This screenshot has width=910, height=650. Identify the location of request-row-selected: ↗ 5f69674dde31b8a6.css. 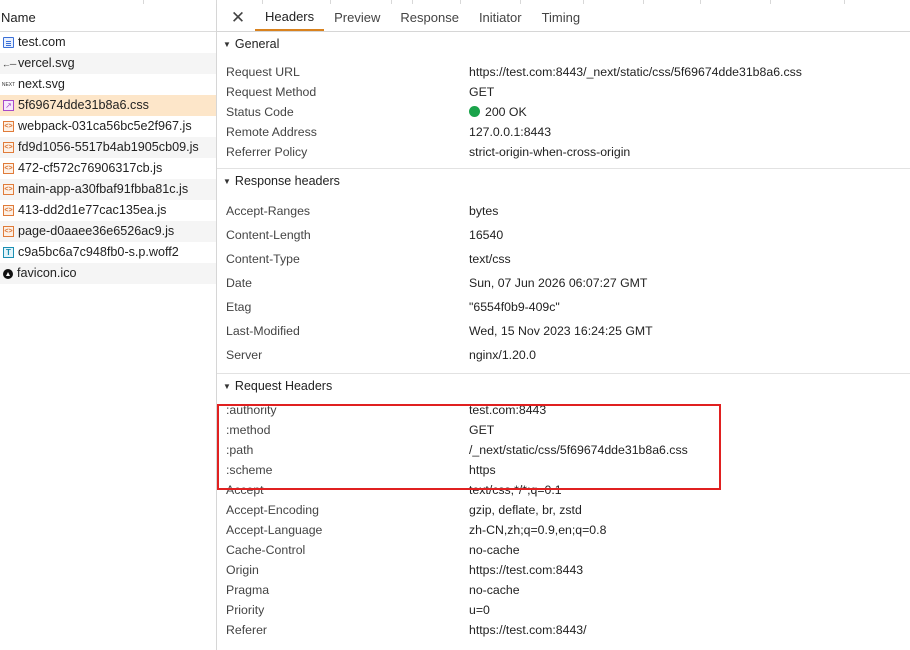
(108, 105).